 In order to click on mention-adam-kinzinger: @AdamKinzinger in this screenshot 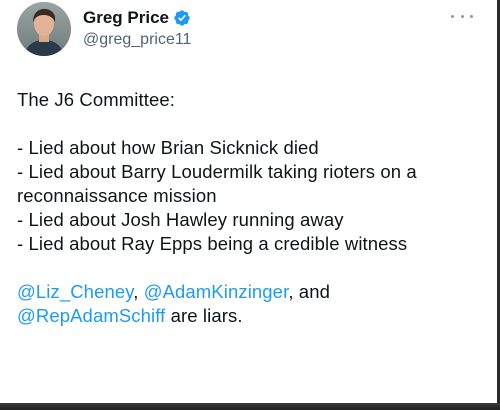, I will do `click(216, 291)`.